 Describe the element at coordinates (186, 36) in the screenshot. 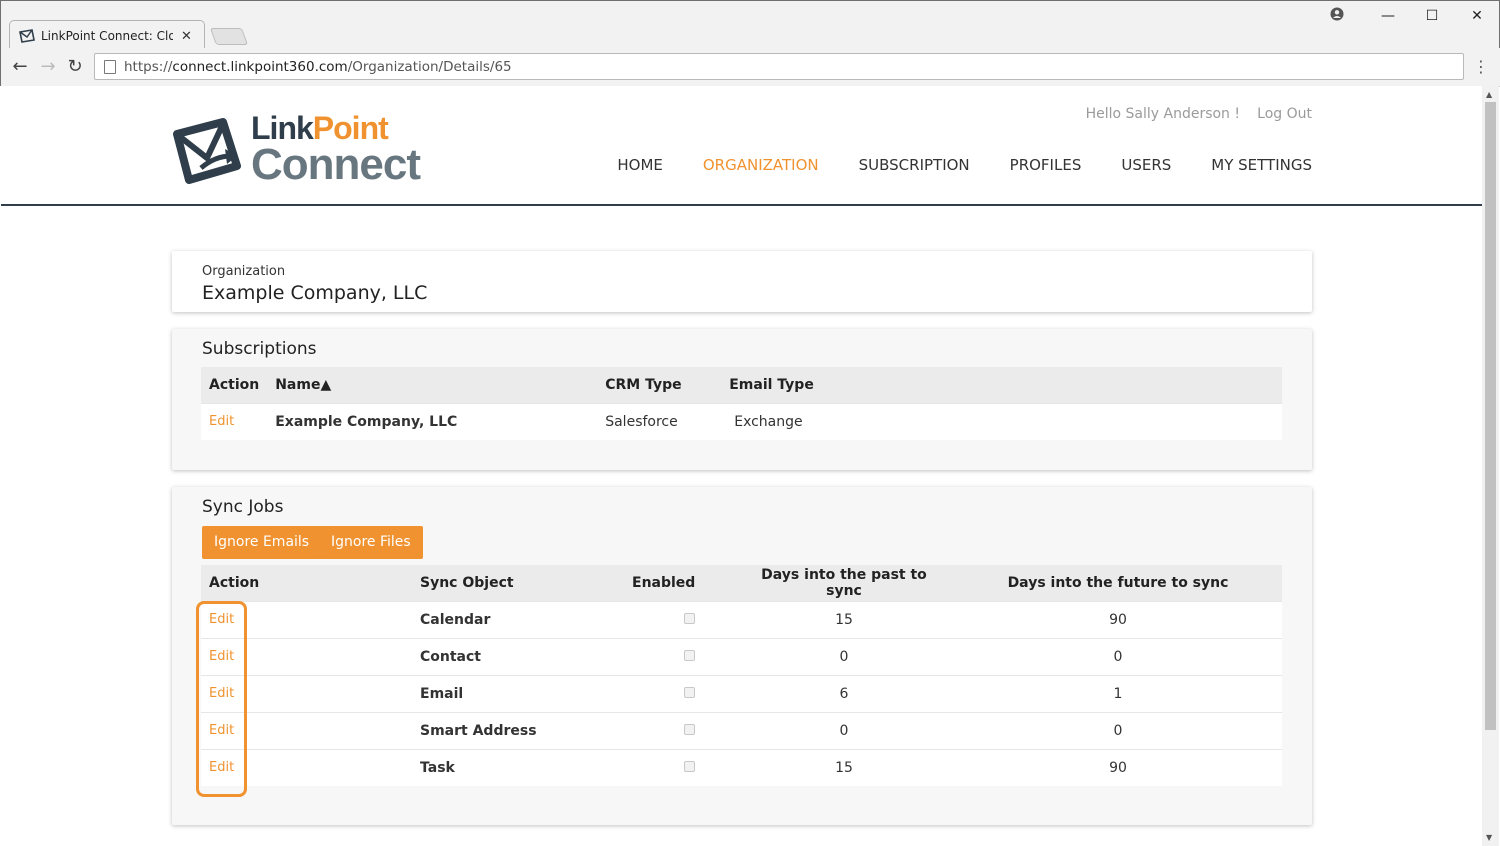

I see `tab-close-icon: ✕` at that location.